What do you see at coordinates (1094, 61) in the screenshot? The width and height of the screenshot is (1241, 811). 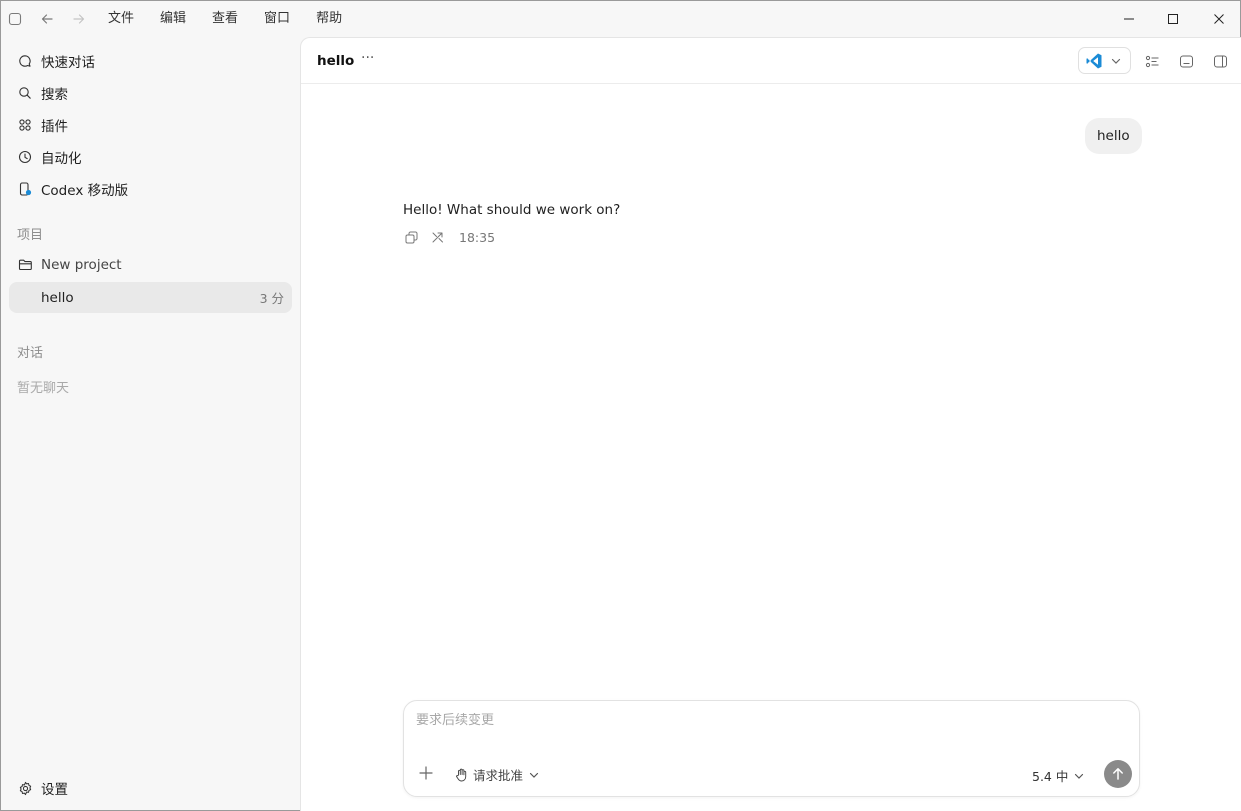 I see `vscode-icon` at bounding box center [1094, 61].